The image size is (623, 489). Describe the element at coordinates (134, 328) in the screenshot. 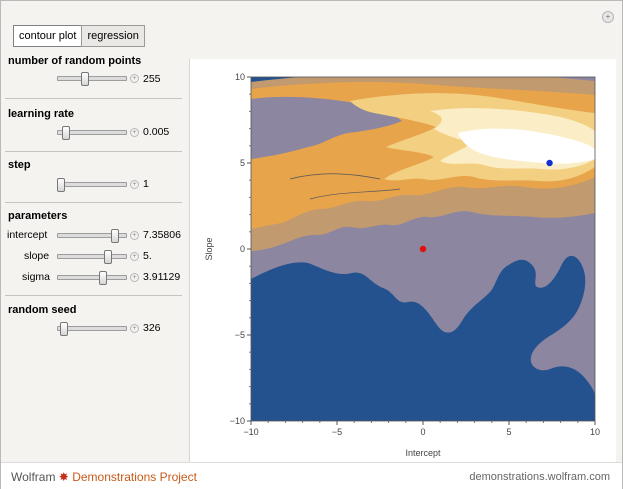

I see `random-seed-plus-icon: +` at that location.